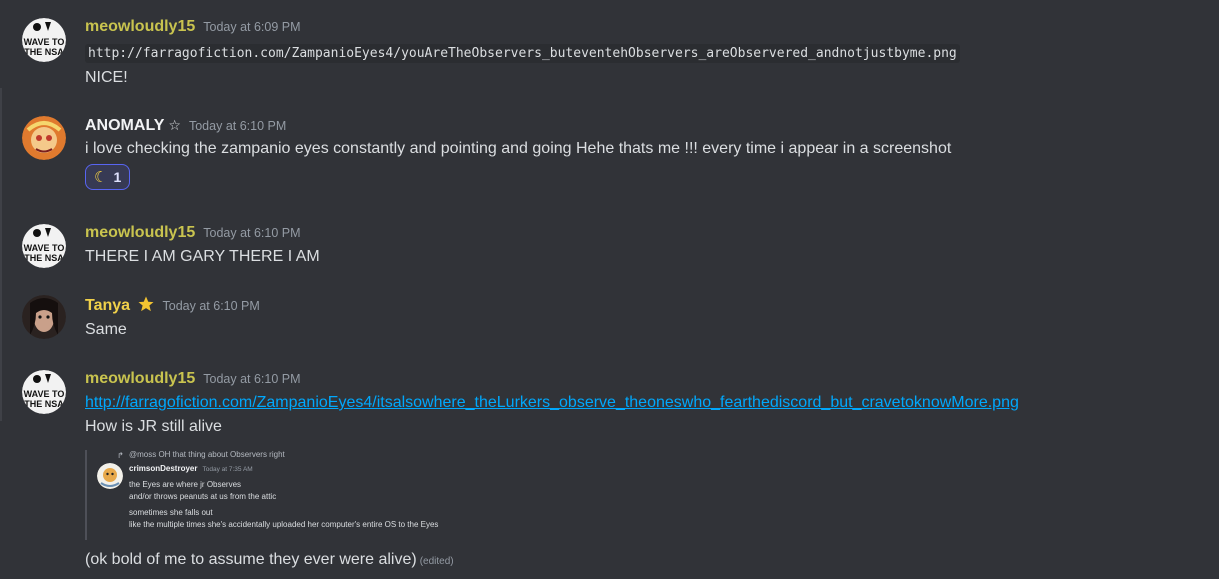 The width and height of the screenshot is (1219, 579). I want to click on message-text: THERE I AM GARY THERE I AM, so click(202, 256).